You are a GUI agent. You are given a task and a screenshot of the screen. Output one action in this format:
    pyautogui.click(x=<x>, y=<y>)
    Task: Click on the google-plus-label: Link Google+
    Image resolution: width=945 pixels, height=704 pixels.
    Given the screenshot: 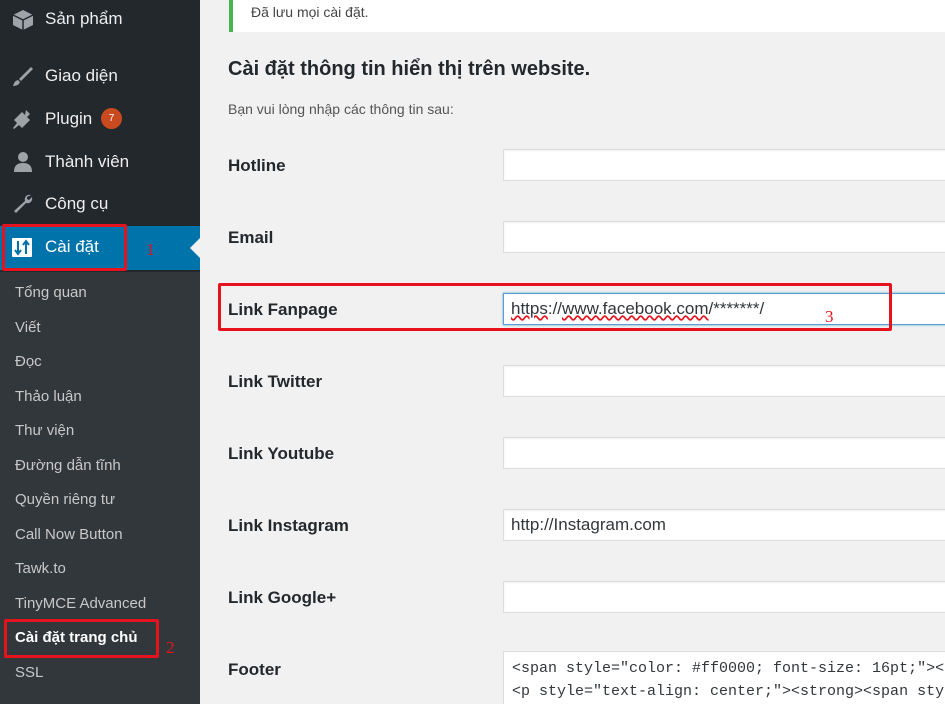 What is the action you would take?
    pyautogui.click(x=282, y=597)
    